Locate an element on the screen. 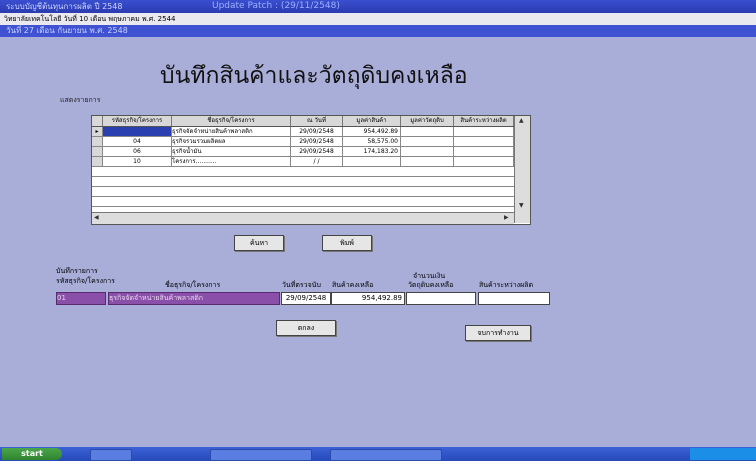  table-row: 10 โครงการ........... / / is located at coordinates (303, 162).